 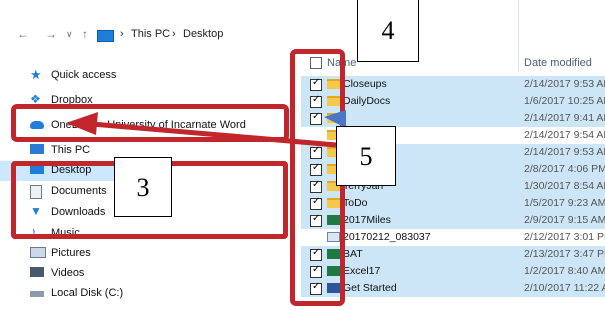 I want to click on arrow-head-icon, so click(x=82, y=123).